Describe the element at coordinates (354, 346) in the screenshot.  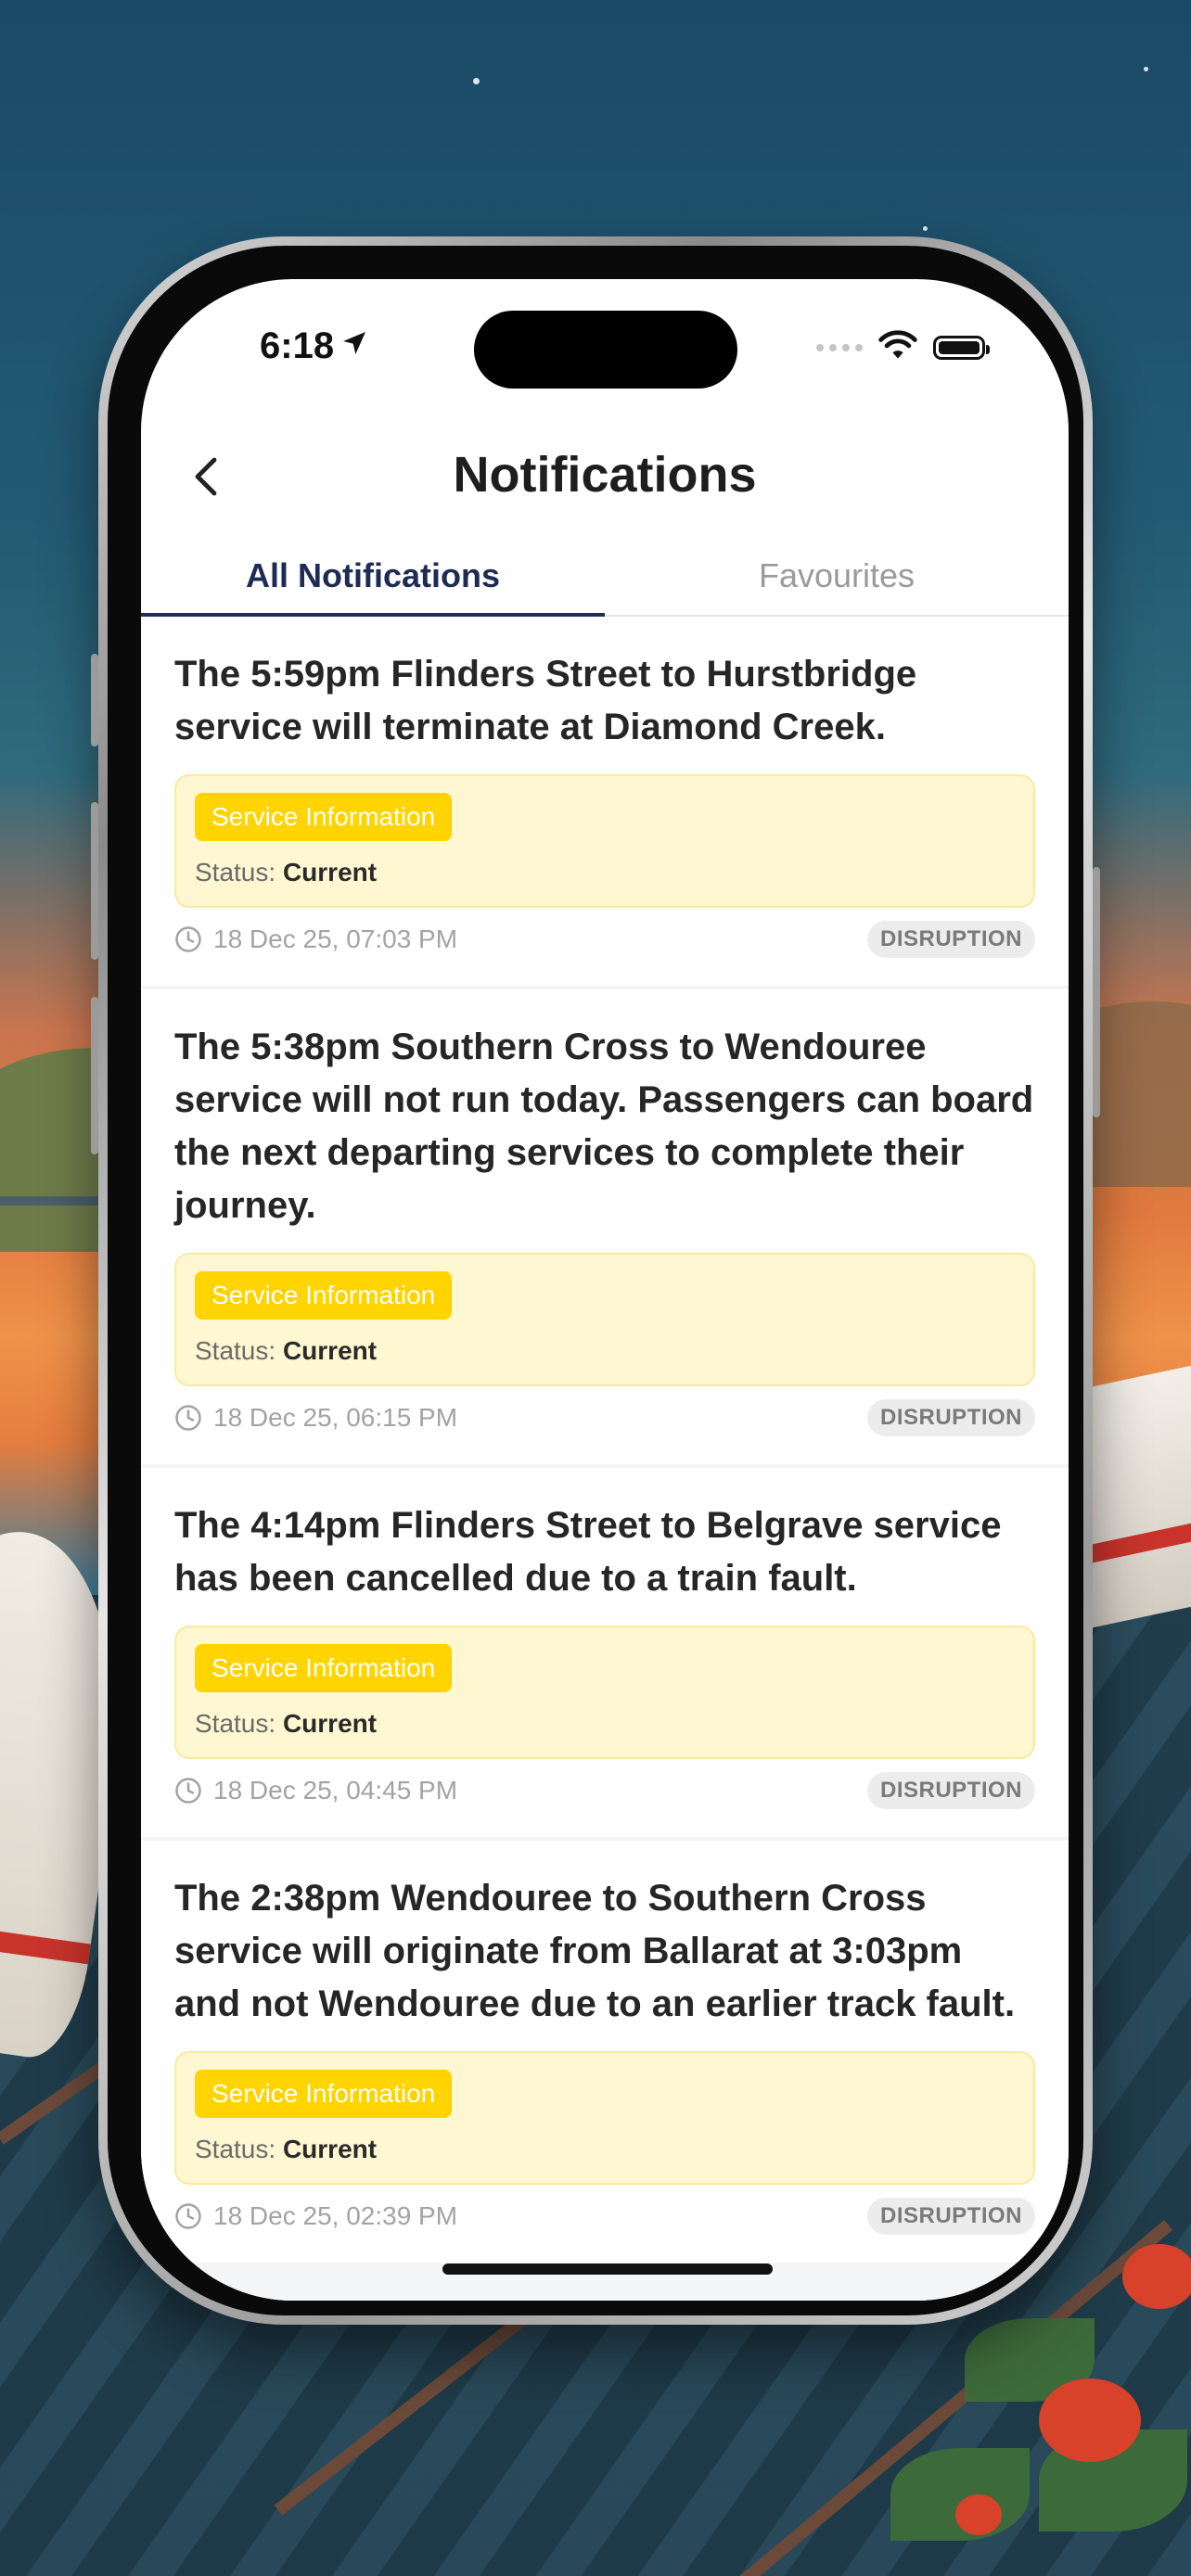
I see `location-arrow-icon` at that location.